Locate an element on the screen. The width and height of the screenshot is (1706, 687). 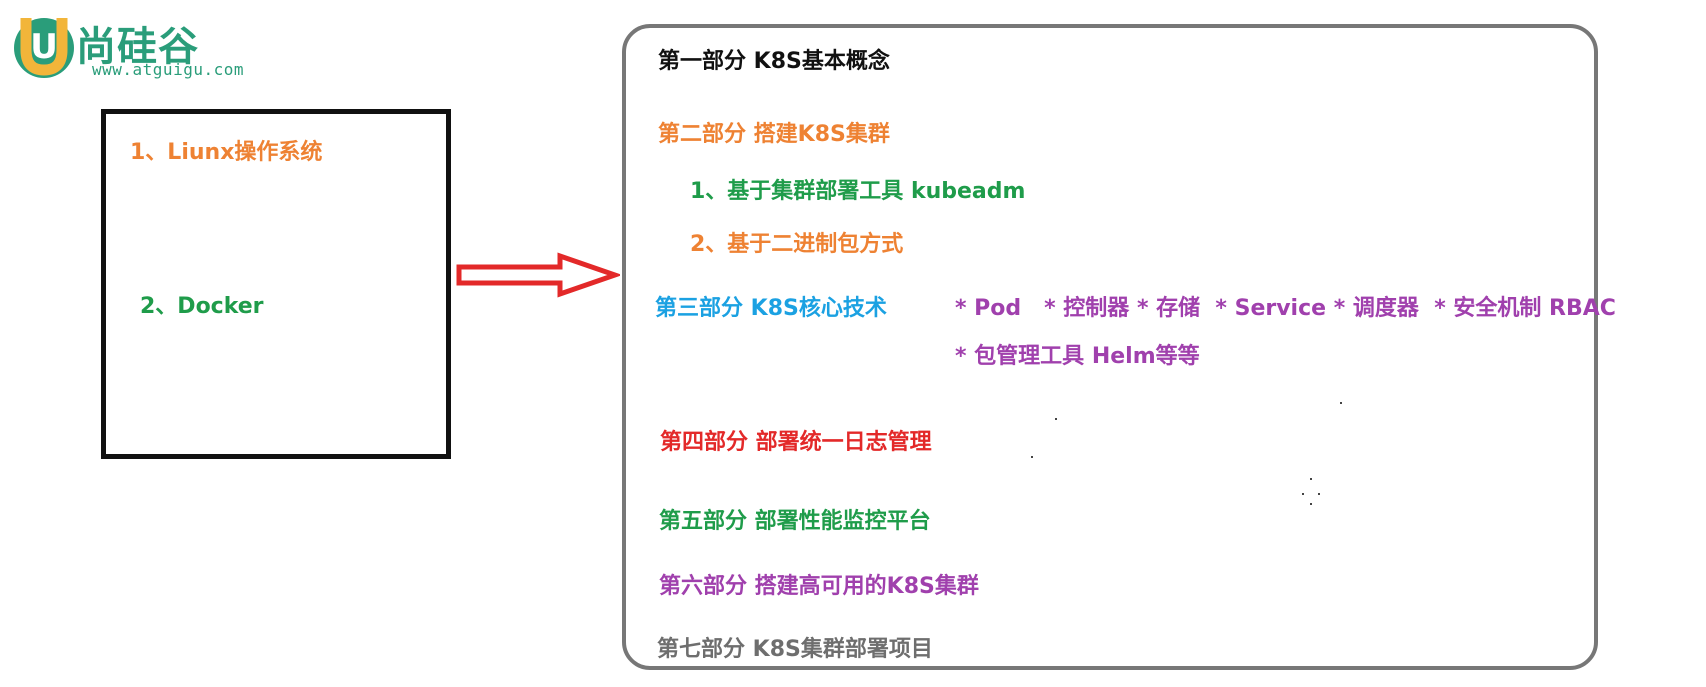
prereq-linux: 1、Liunx操作系统 is located at coordinates (226, 152).